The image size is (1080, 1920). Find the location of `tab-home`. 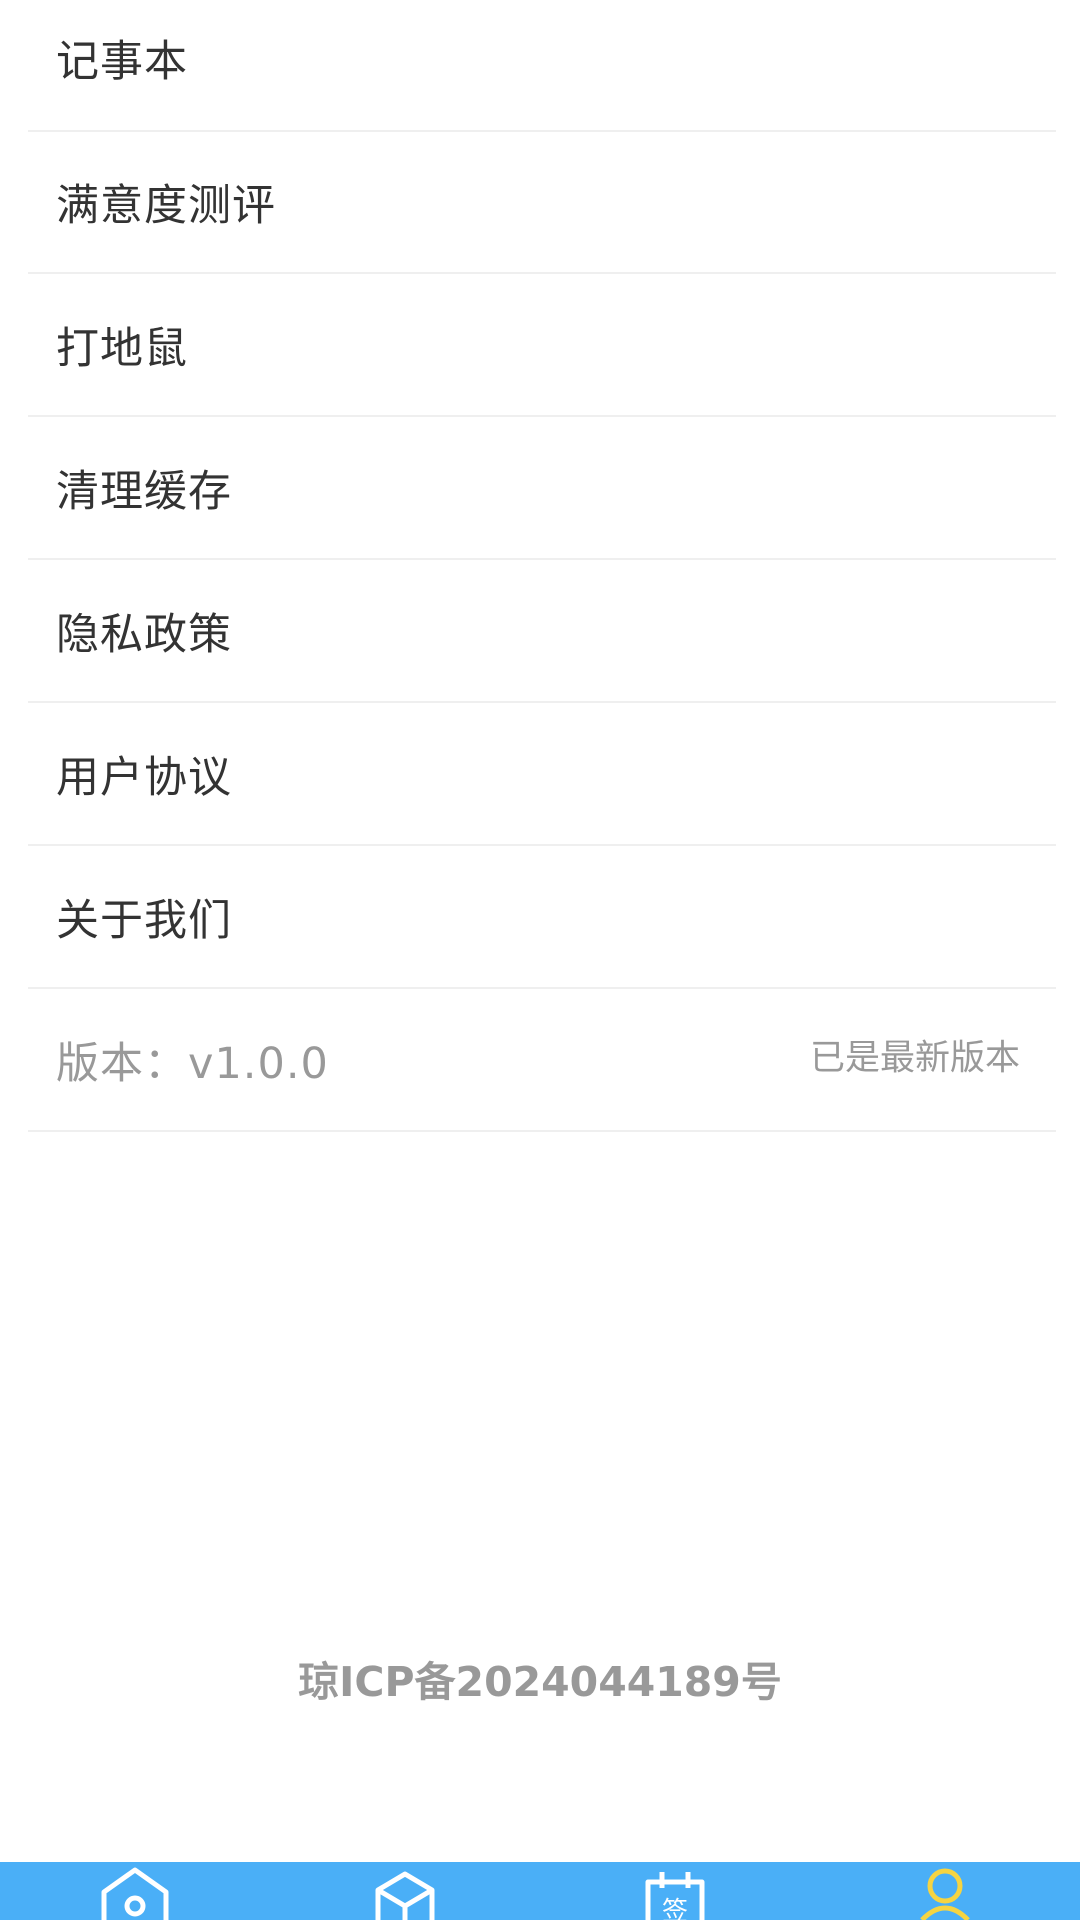

tab-home is located at coordinates (135, 1891).